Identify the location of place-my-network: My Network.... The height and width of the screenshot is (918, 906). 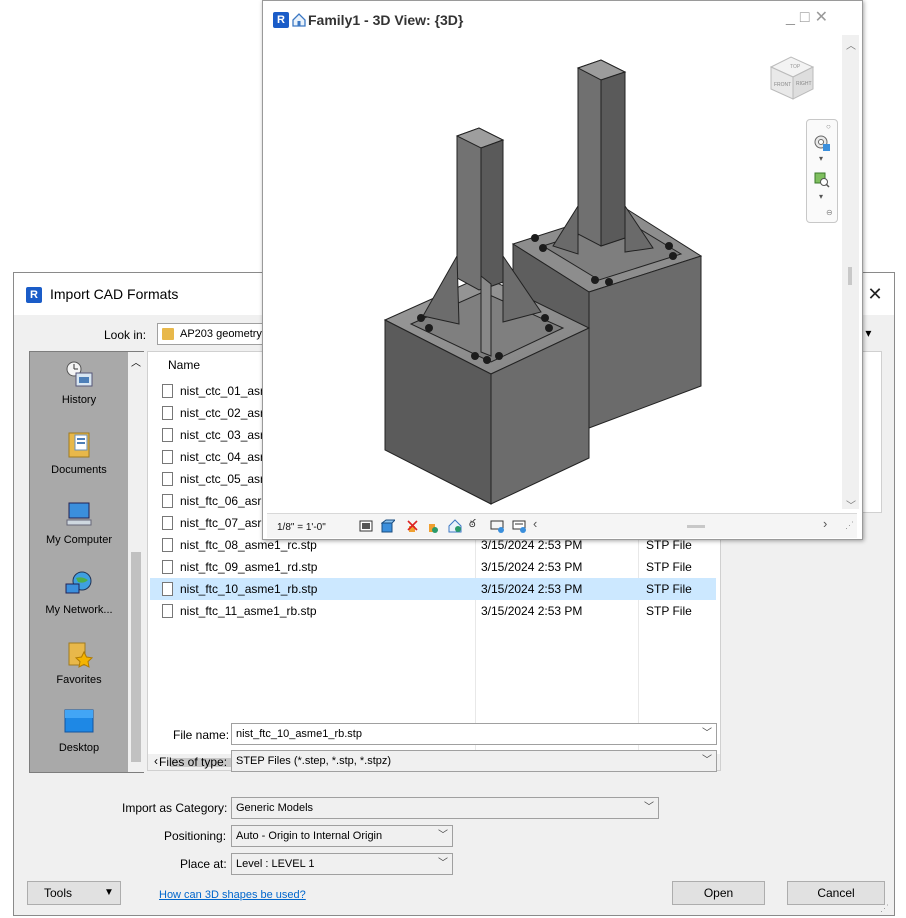
(79, 593).